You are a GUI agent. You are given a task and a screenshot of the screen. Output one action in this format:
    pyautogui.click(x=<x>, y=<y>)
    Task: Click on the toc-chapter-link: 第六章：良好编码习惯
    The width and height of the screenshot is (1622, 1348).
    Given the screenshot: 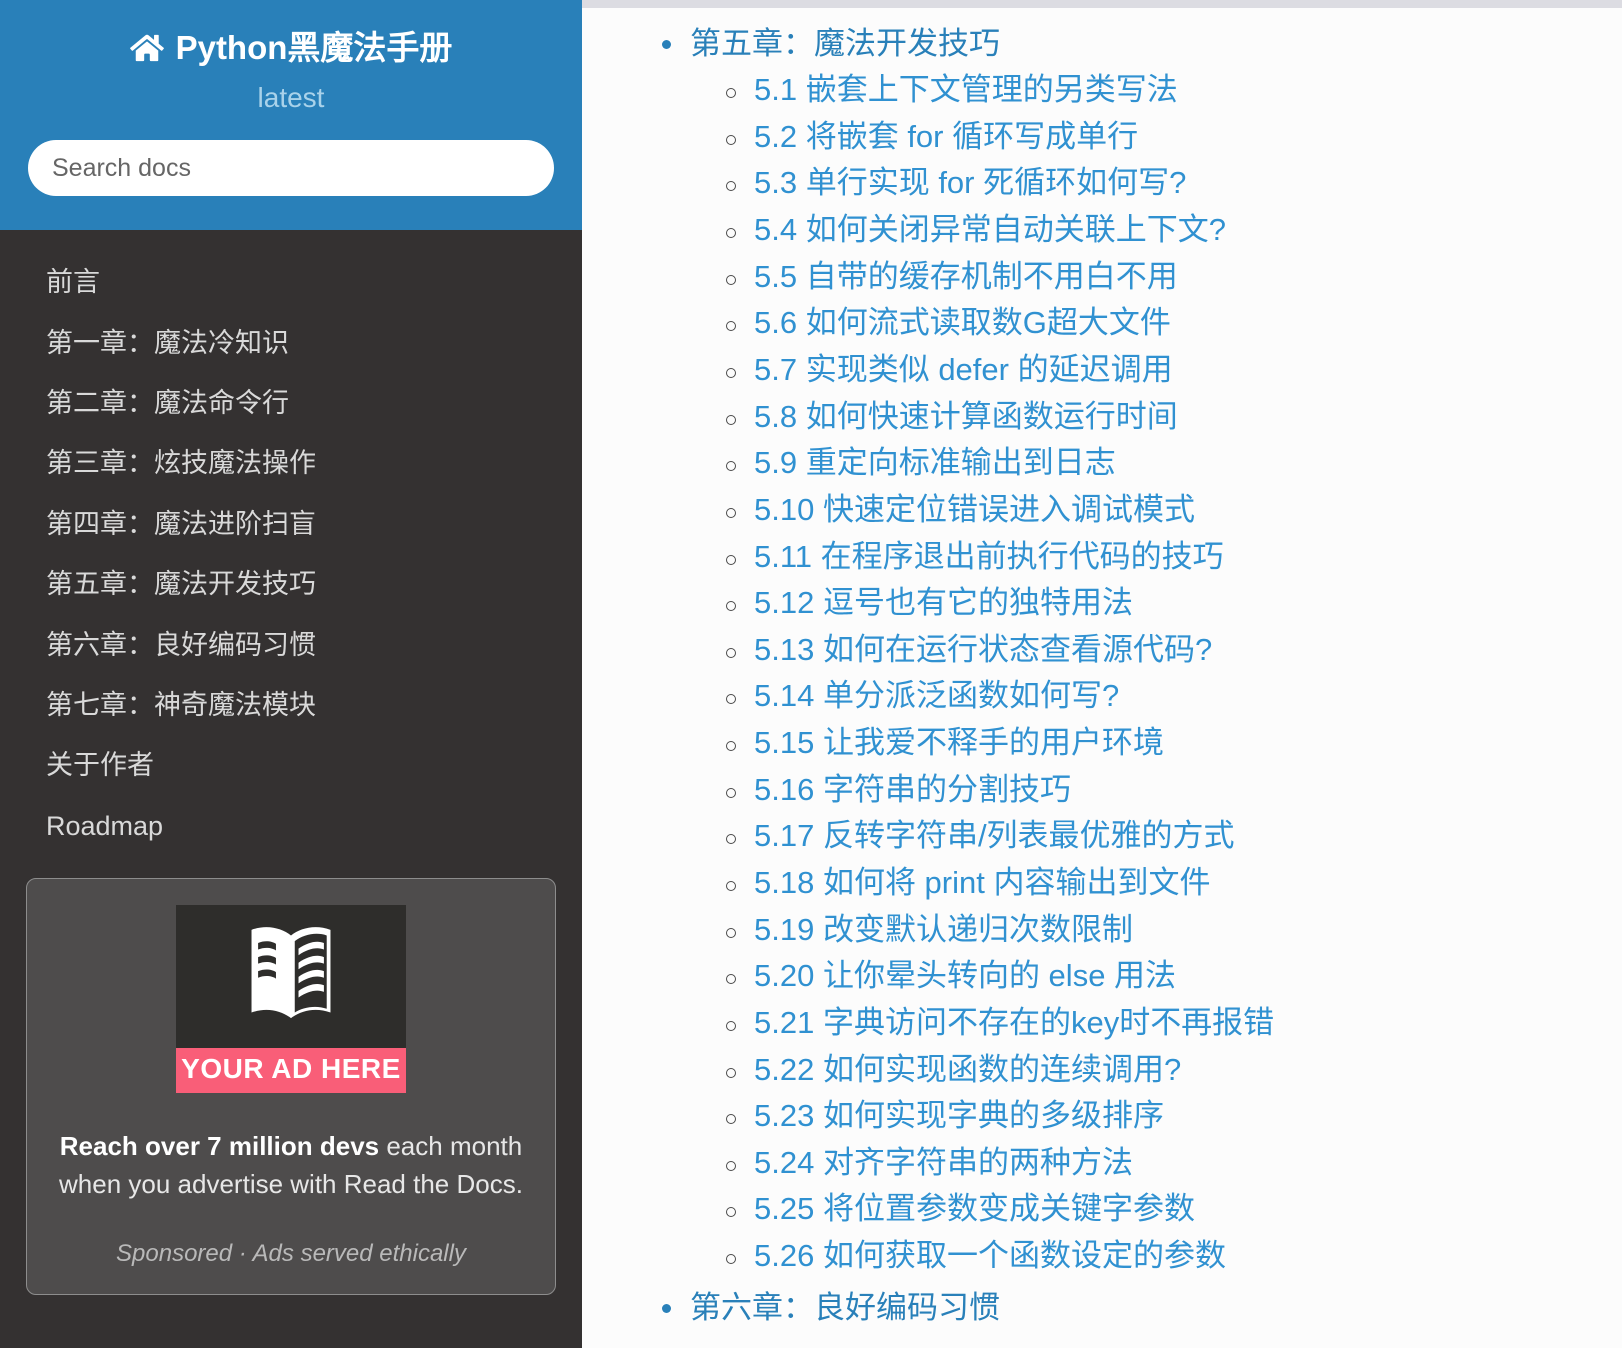 What is the action you would take?
    pyautogui.click(x=845, y=1307)
    